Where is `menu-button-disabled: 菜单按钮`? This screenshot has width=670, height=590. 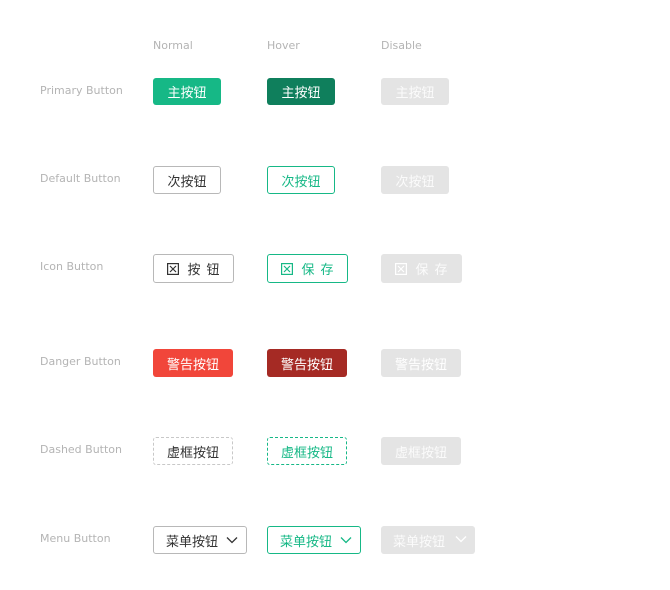
menu-button-disabled: 菜单按钮 is located at coordinates (428, 540).